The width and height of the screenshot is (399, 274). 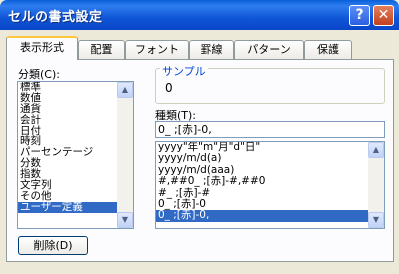 What do you see at coordinates (383, 15) in the screenshot?
I see `close-button: ✕` at bounding box center [383, 15].